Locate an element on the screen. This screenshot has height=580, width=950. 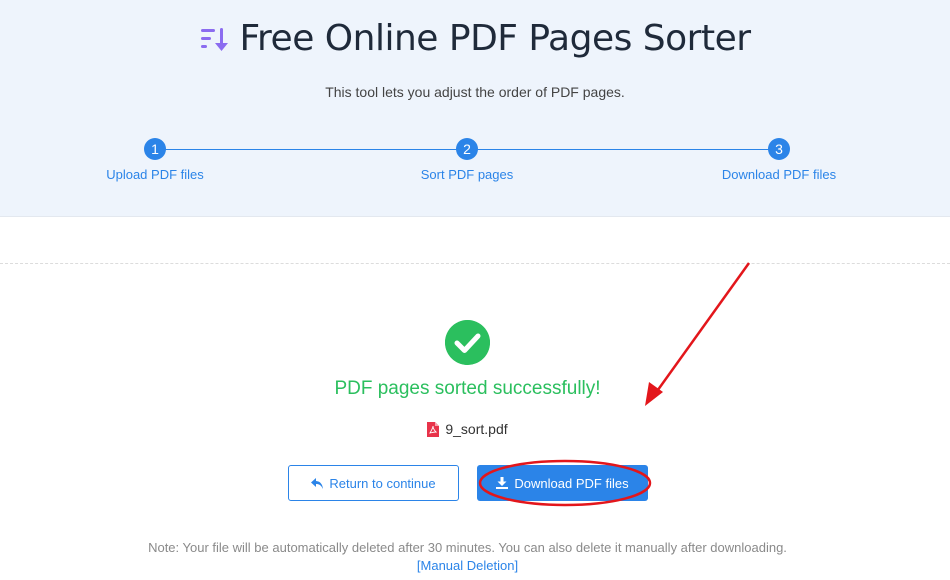
result-file: 9_sort.pdf is located at coordinates (467, 429).